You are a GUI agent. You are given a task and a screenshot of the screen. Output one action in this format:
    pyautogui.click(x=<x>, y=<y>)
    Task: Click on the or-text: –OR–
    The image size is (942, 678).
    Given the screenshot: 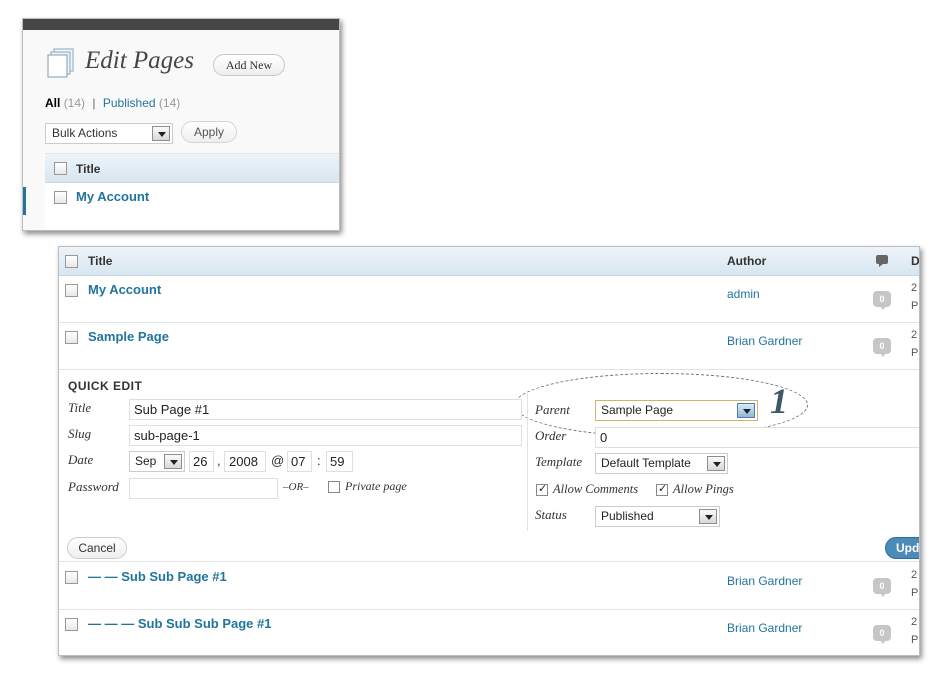 What is the action you would take?
    pyautogui.click(x=296, y=487)
    